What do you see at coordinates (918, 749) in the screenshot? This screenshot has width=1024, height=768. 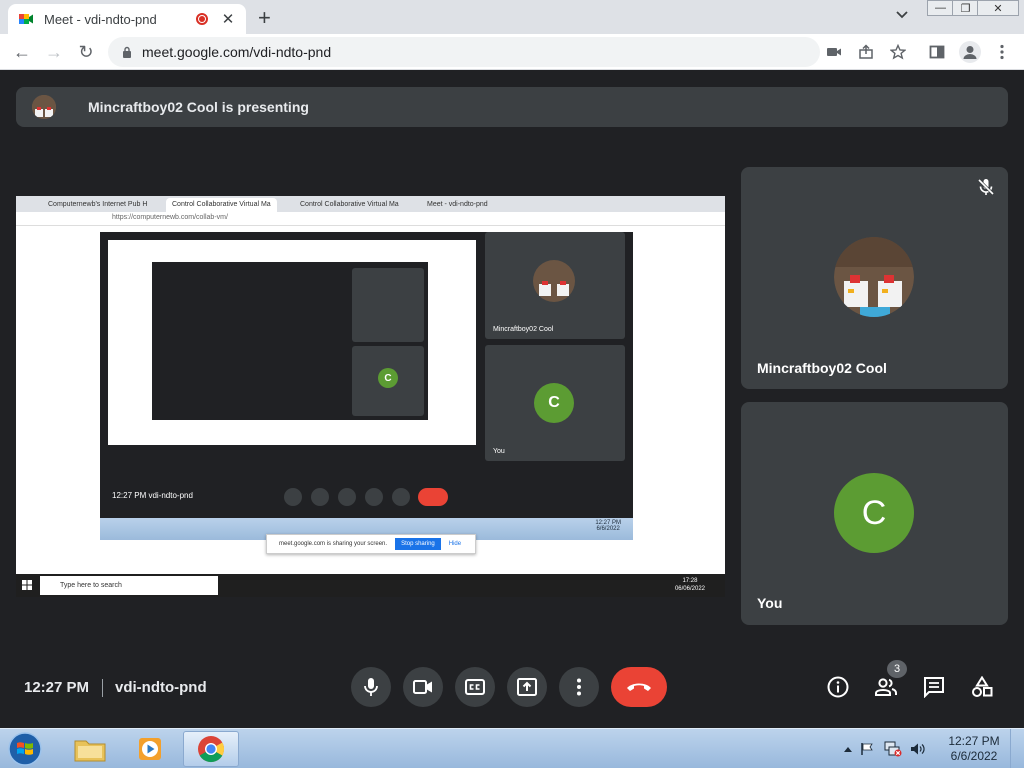 I see `volume-icon` at bounding box center [918, 749].